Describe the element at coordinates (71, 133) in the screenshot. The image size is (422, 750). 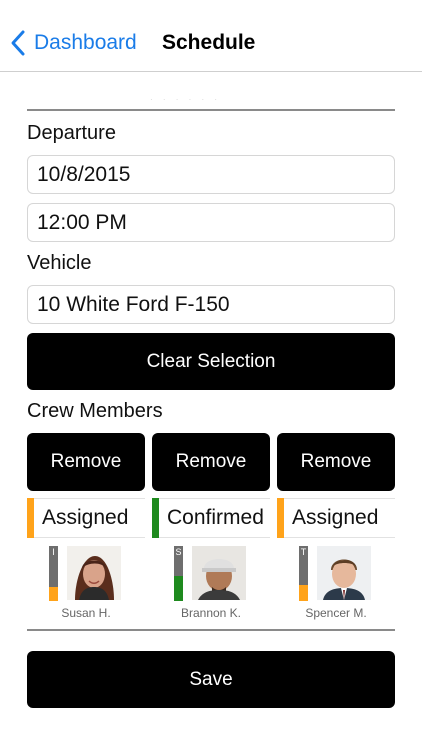
I see `departure-label: Departure` at that location.